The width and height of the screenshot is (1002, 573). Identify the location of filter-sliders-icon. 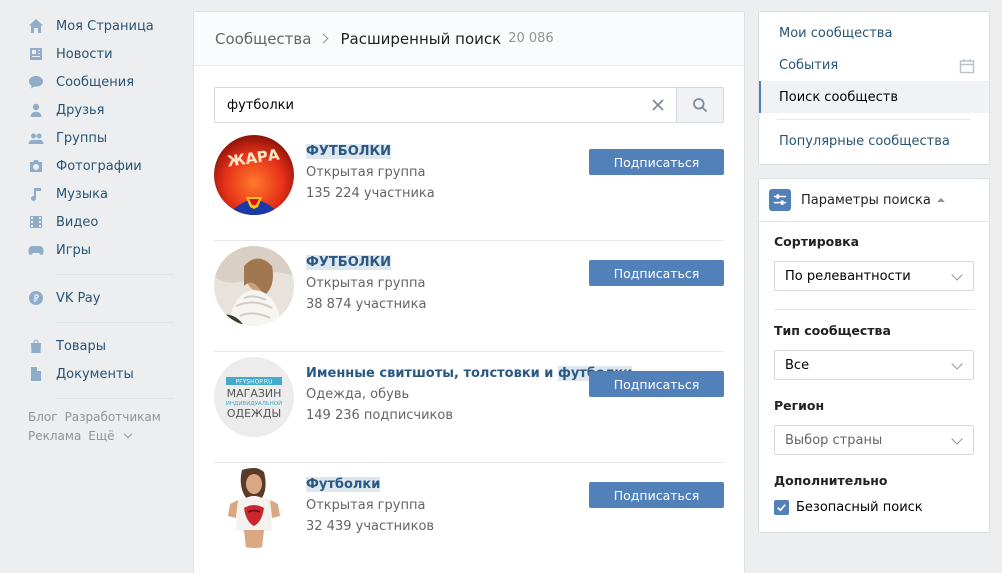
(780, 200).